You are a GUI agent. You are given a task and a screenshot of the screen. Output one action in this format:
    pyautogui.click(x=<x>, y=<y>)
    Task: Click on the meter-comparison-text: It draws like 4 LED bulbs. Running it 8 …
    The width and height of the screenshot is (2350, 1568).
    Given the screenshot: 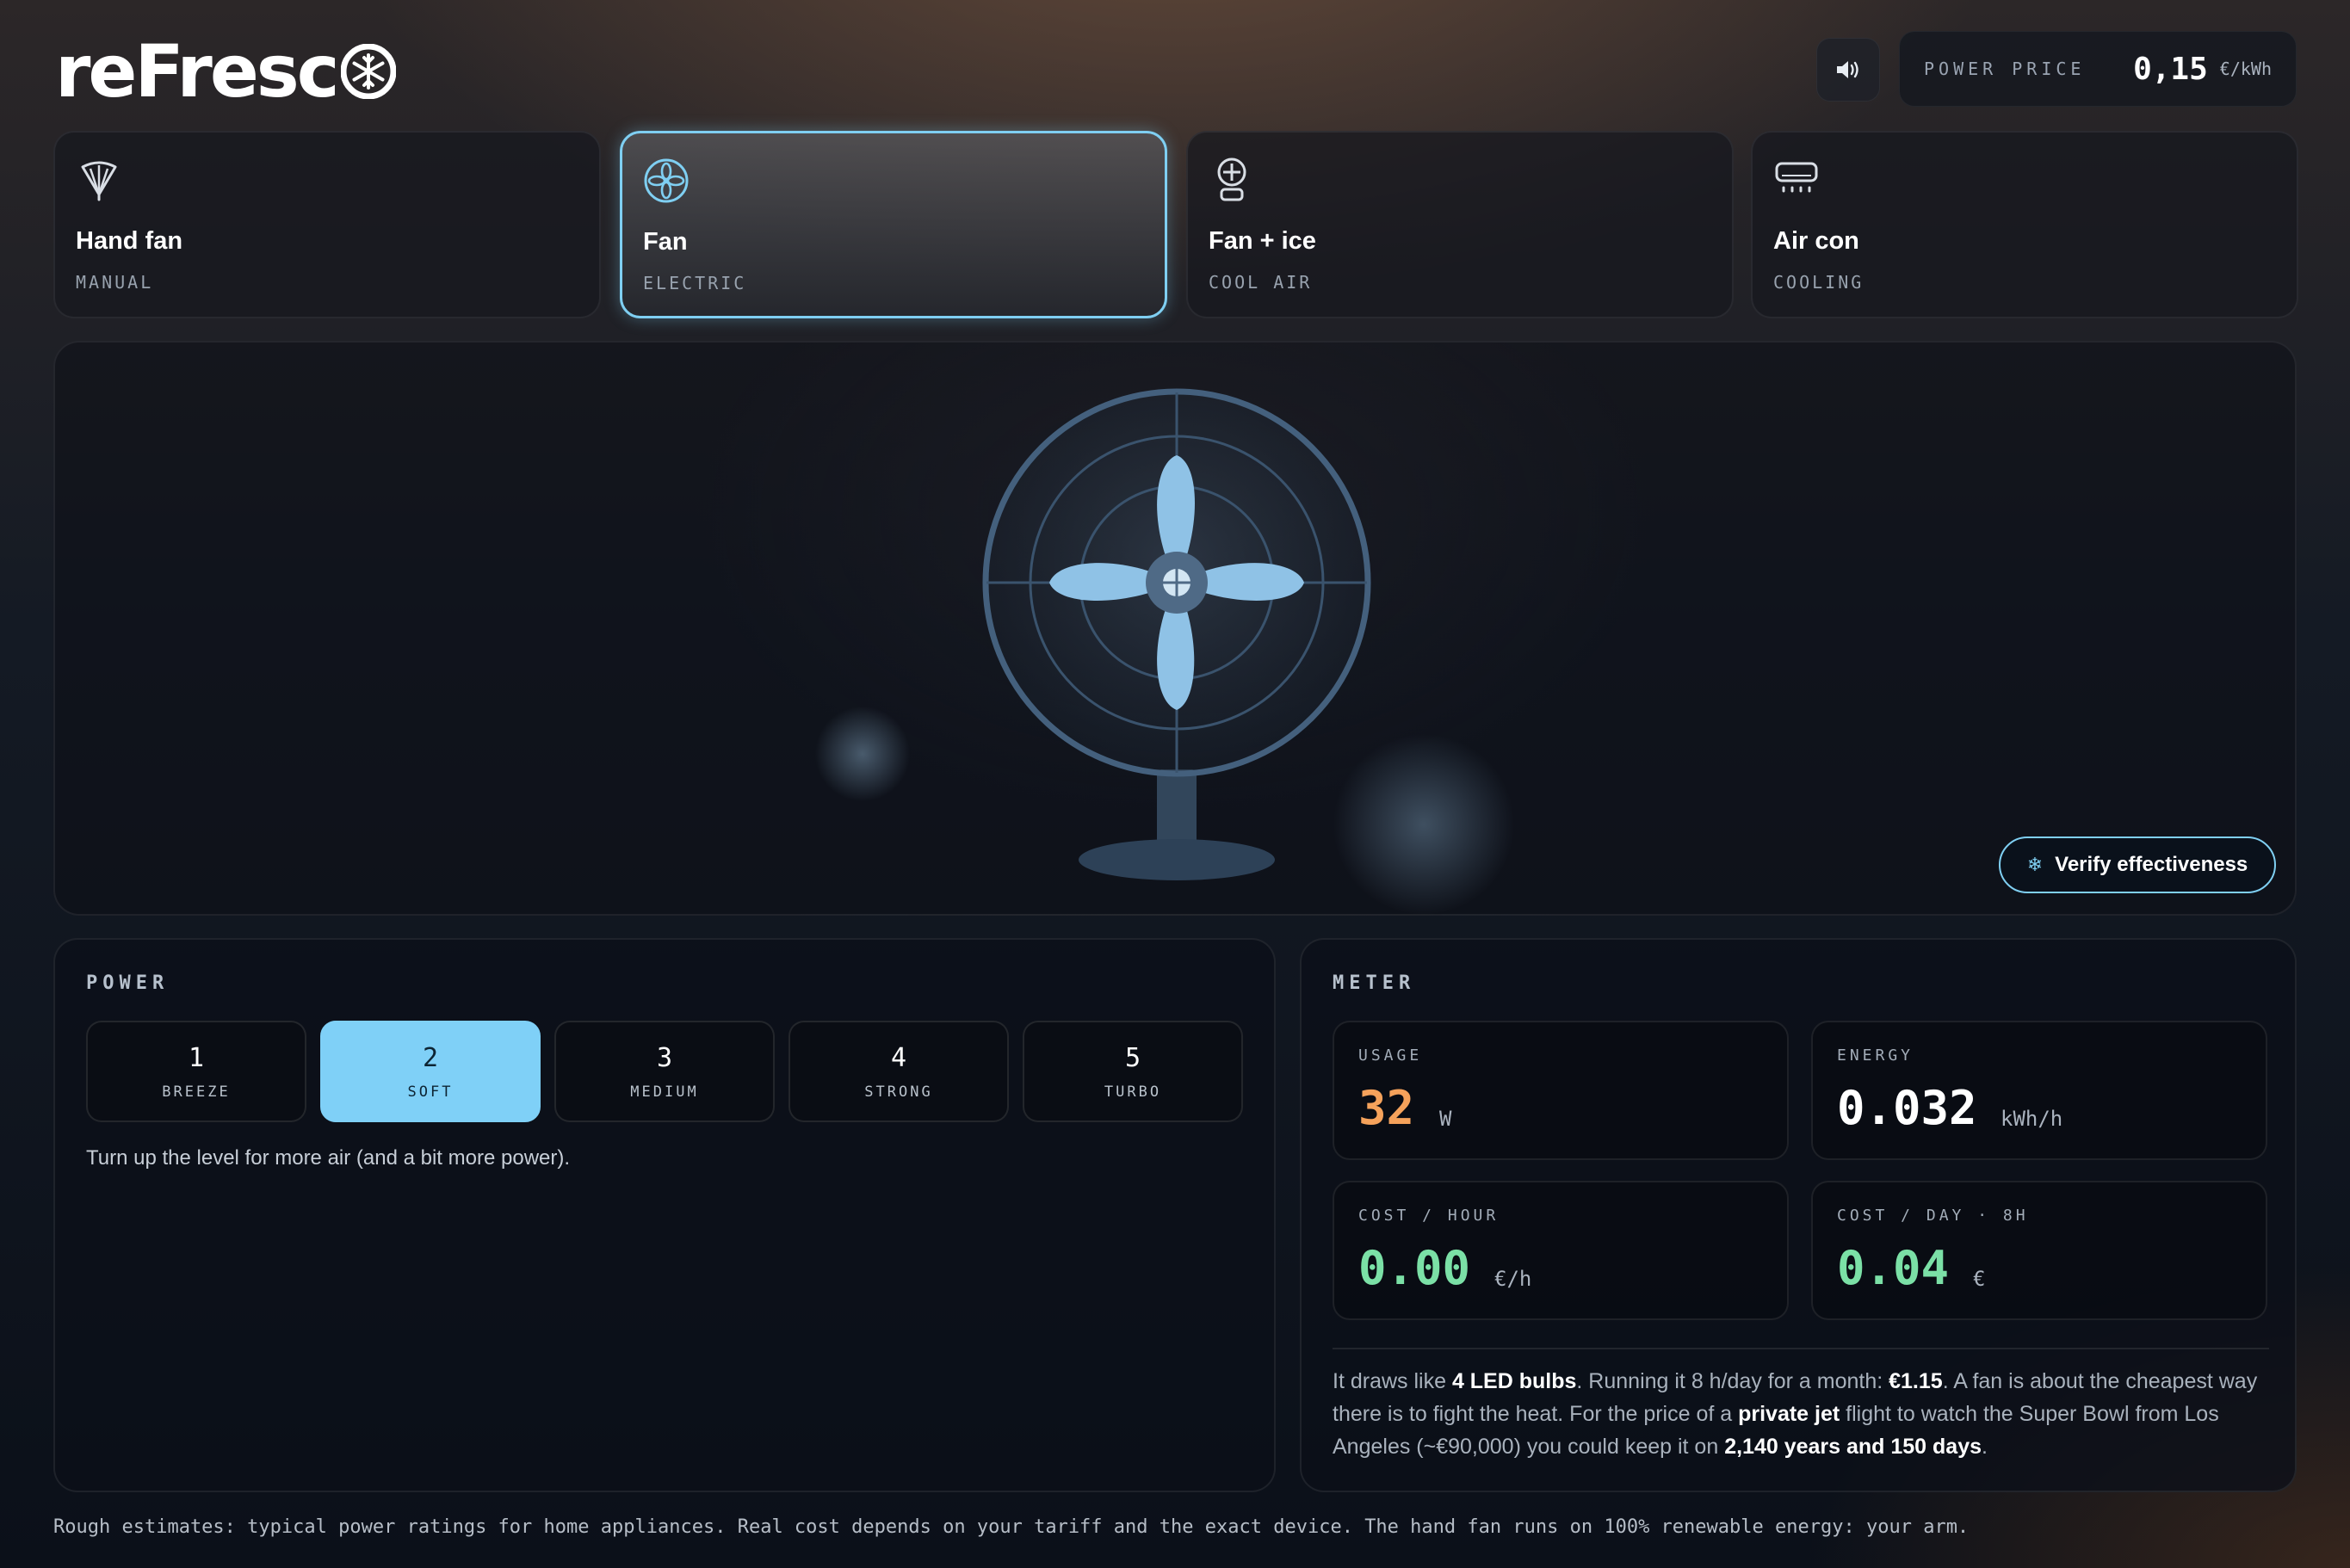 What is the action you would take?
    pyautogui.click(x=1802, y=1414)
    